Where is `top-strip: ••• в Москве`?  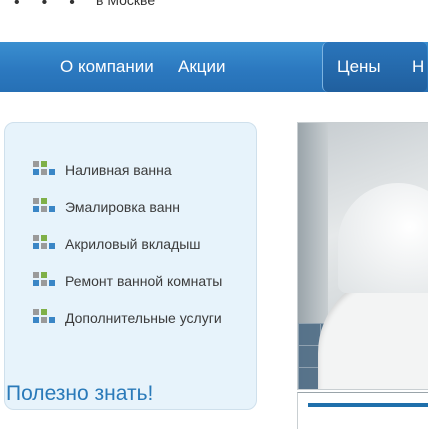 top-strip: ••• в Москве is located at coordinates (214, 7).